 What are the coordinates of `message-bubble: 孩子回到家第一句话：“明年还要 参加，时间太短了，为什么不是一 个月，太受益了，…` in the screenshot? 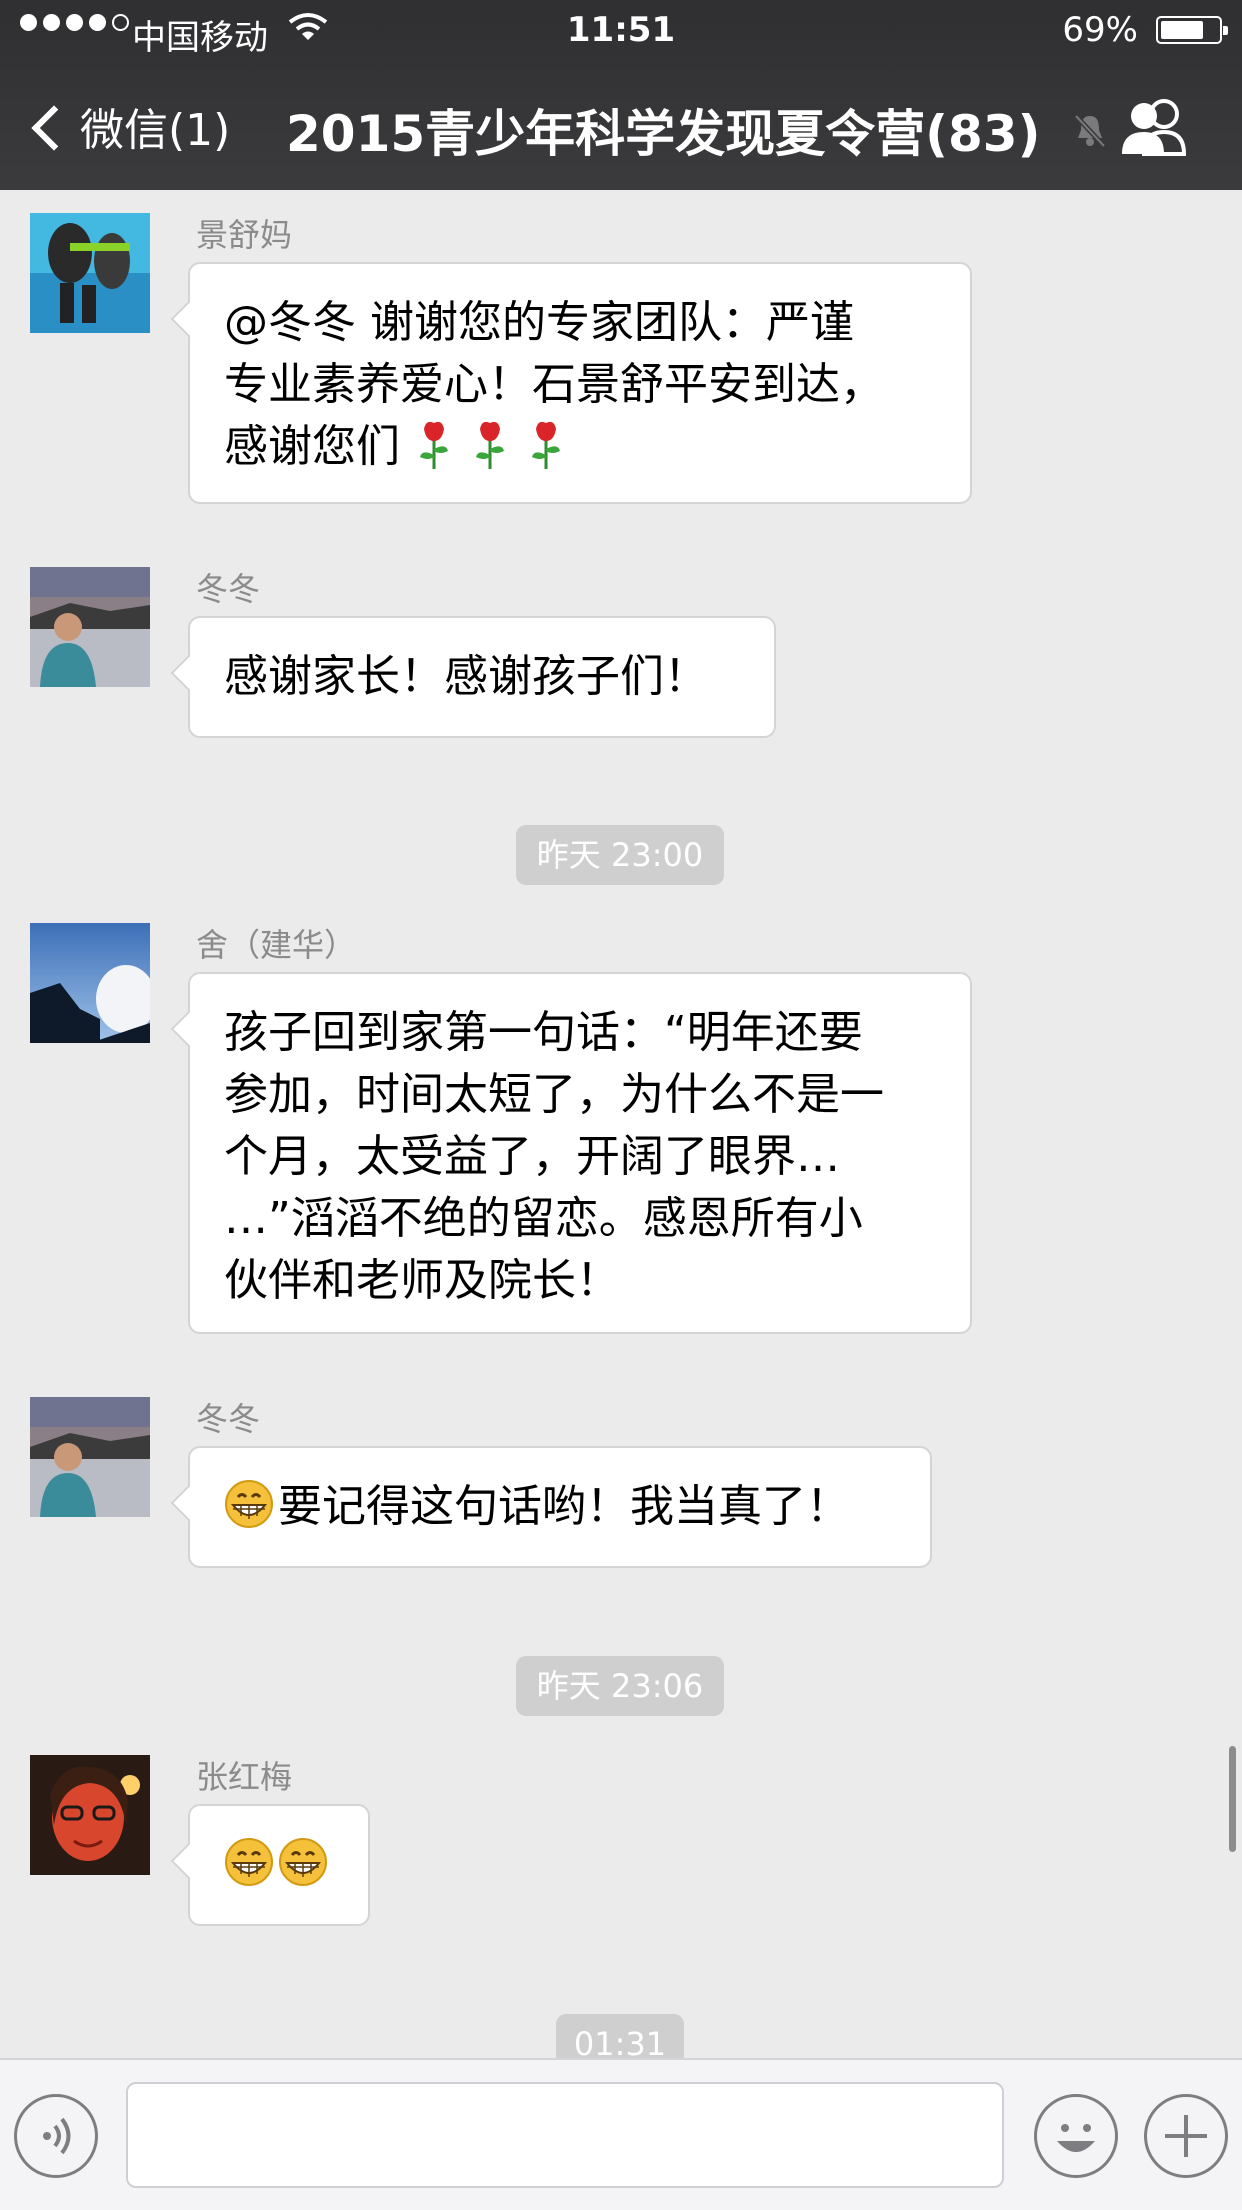 It's located at (580, 1153).